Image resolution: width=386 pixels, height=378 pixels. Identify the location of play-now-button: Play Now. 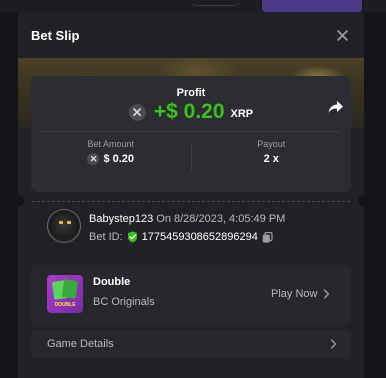
(300, 294).